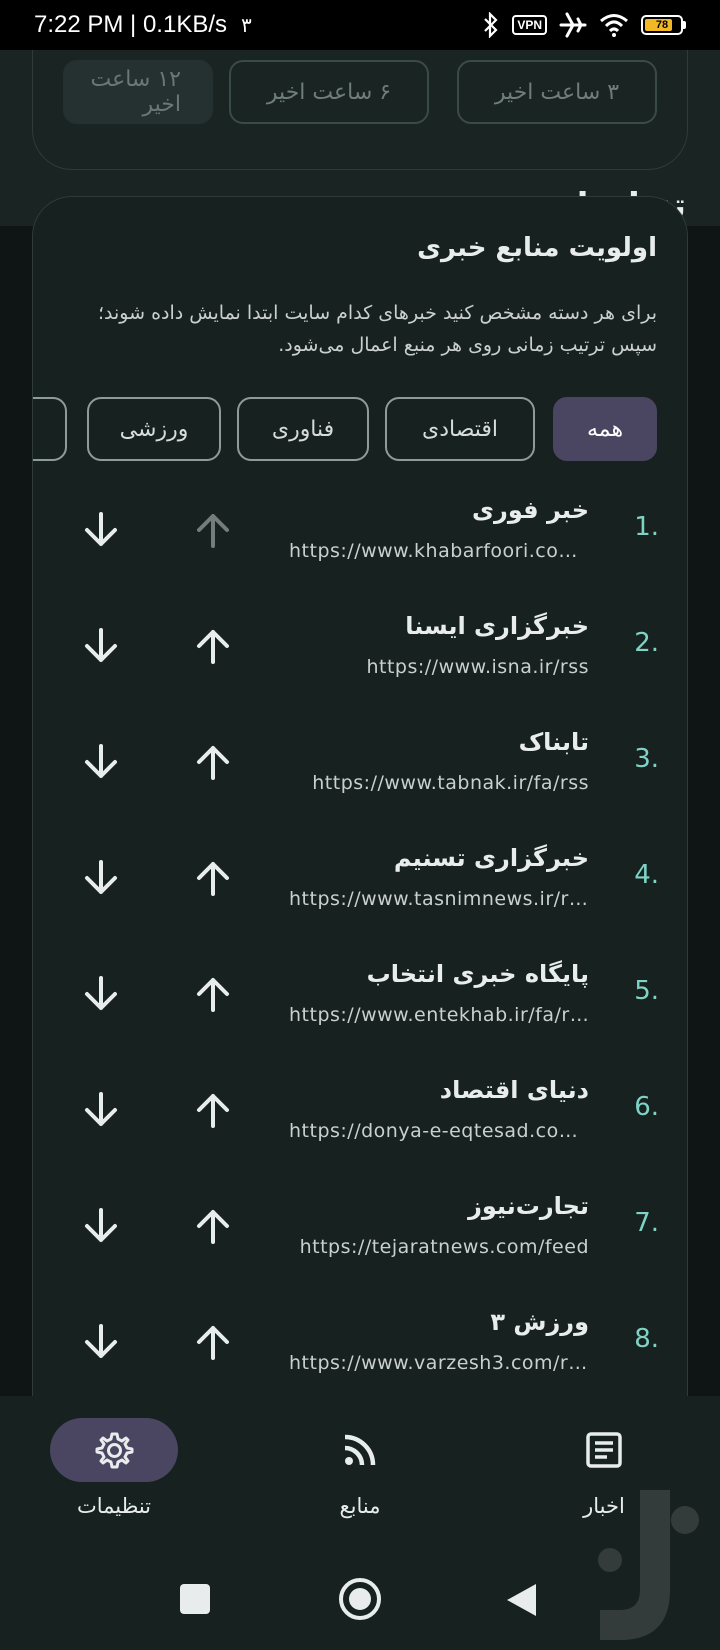  I want to click on card-title: اولویت منابع خبری, so click(537, 248).